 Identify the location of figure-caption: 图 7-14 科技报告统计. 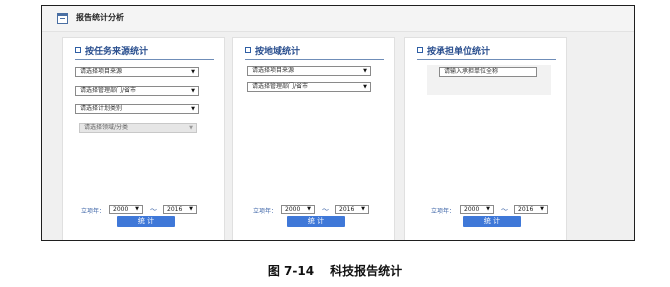
(335, 270).